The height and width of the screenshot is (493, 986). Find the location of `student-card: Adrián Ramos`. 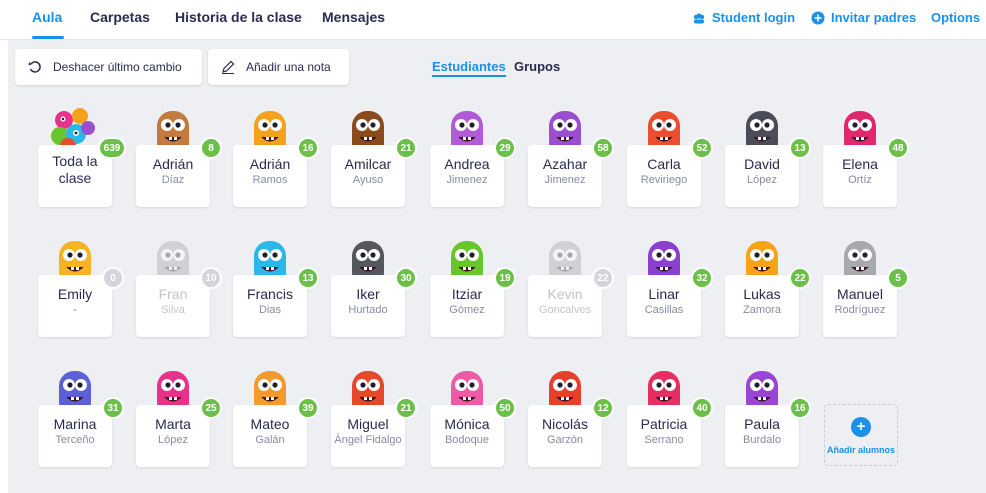

student-card: Adrián Ramos is located at coordinates (270, 176).